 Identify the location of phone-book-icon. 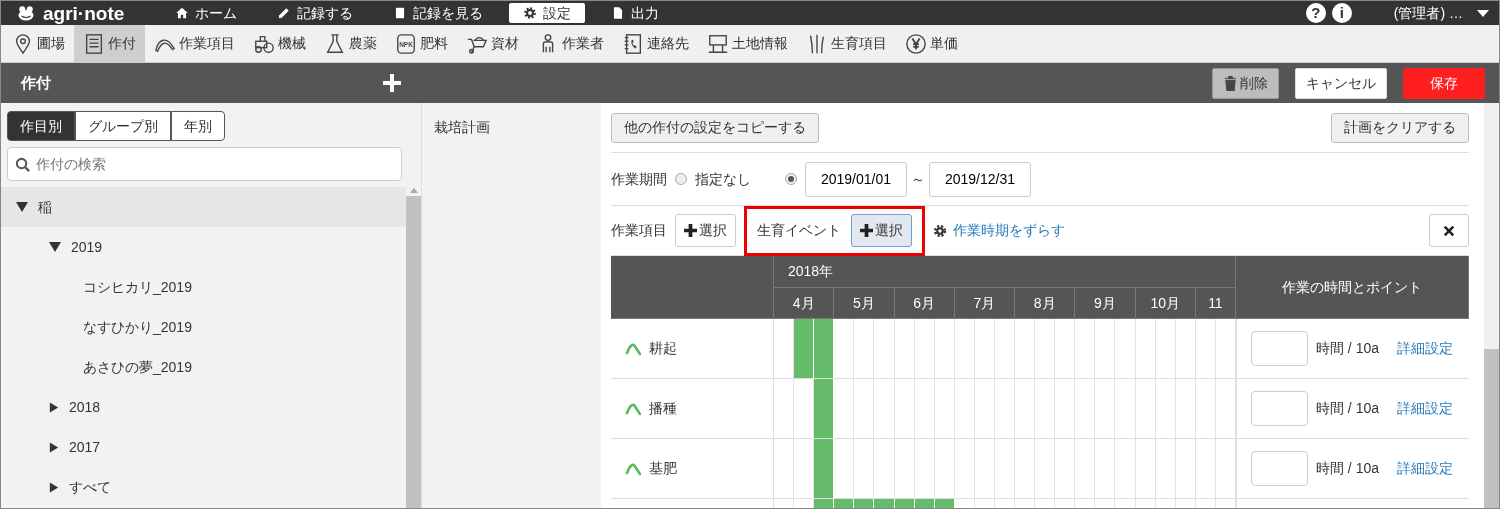
(633, 43).